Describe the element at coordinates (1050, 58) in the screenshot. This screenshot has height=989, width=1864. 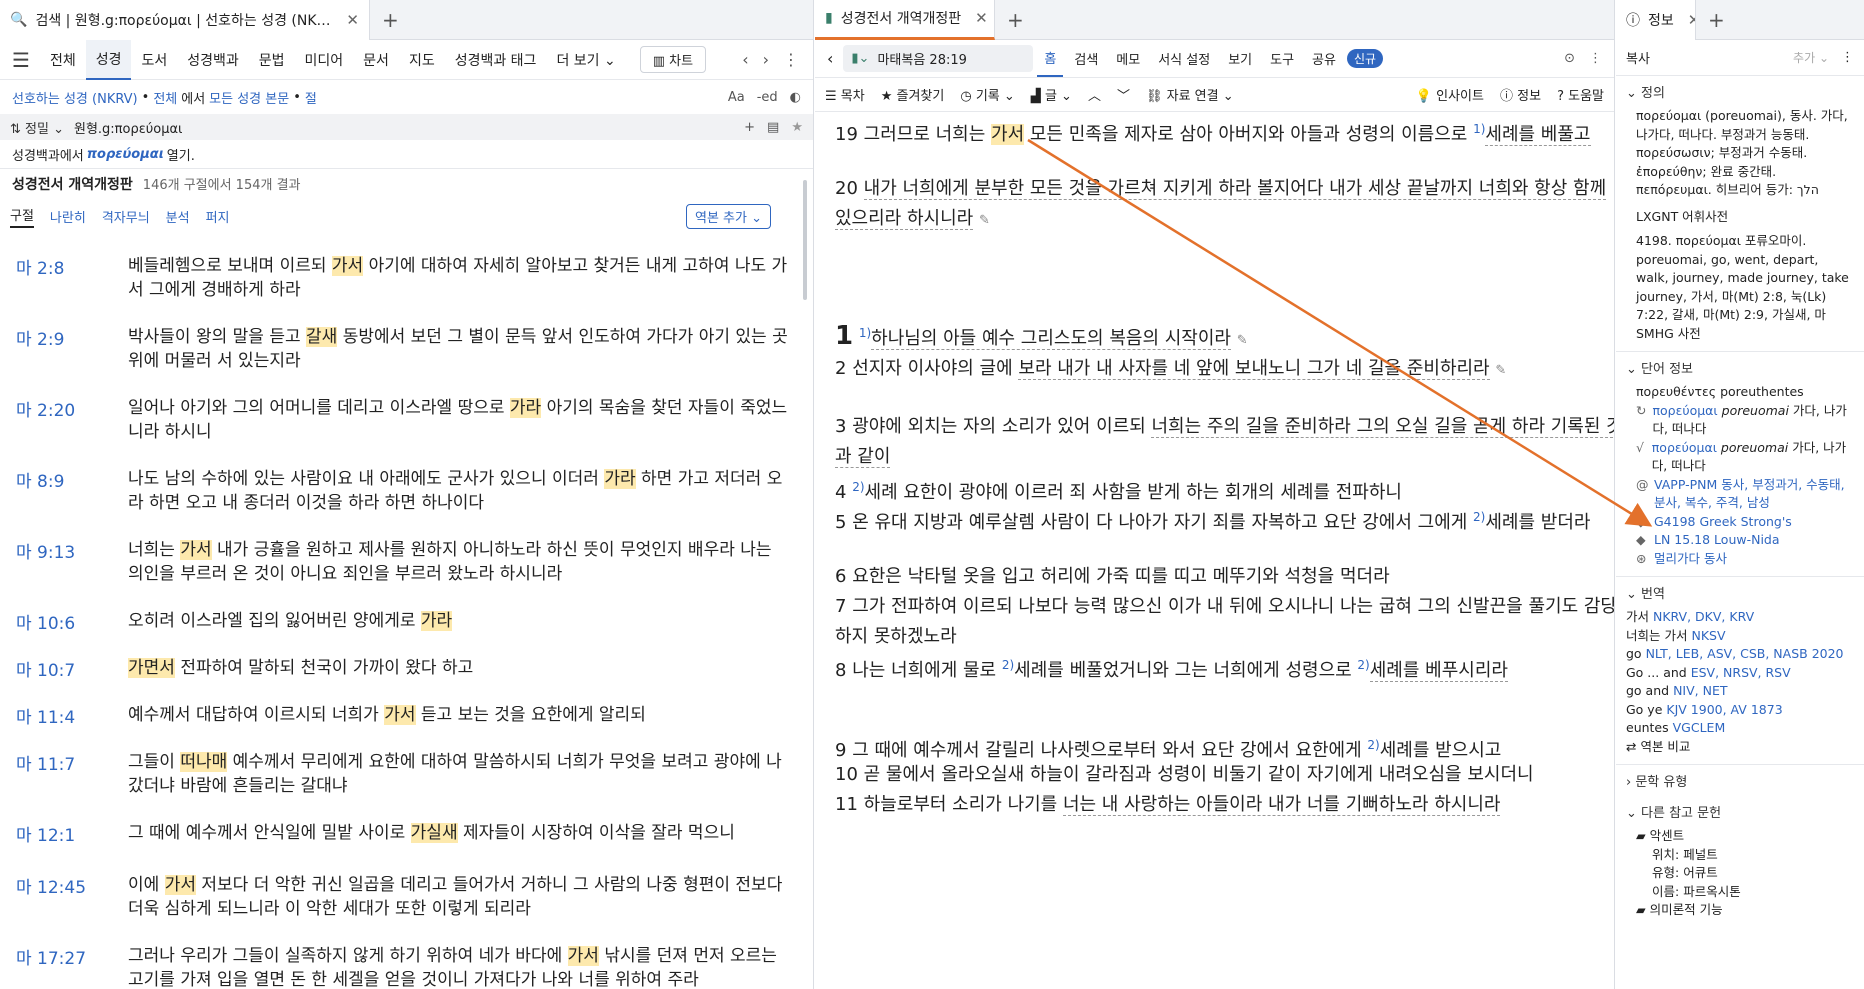
I see `nav-home: 홈` at that location.